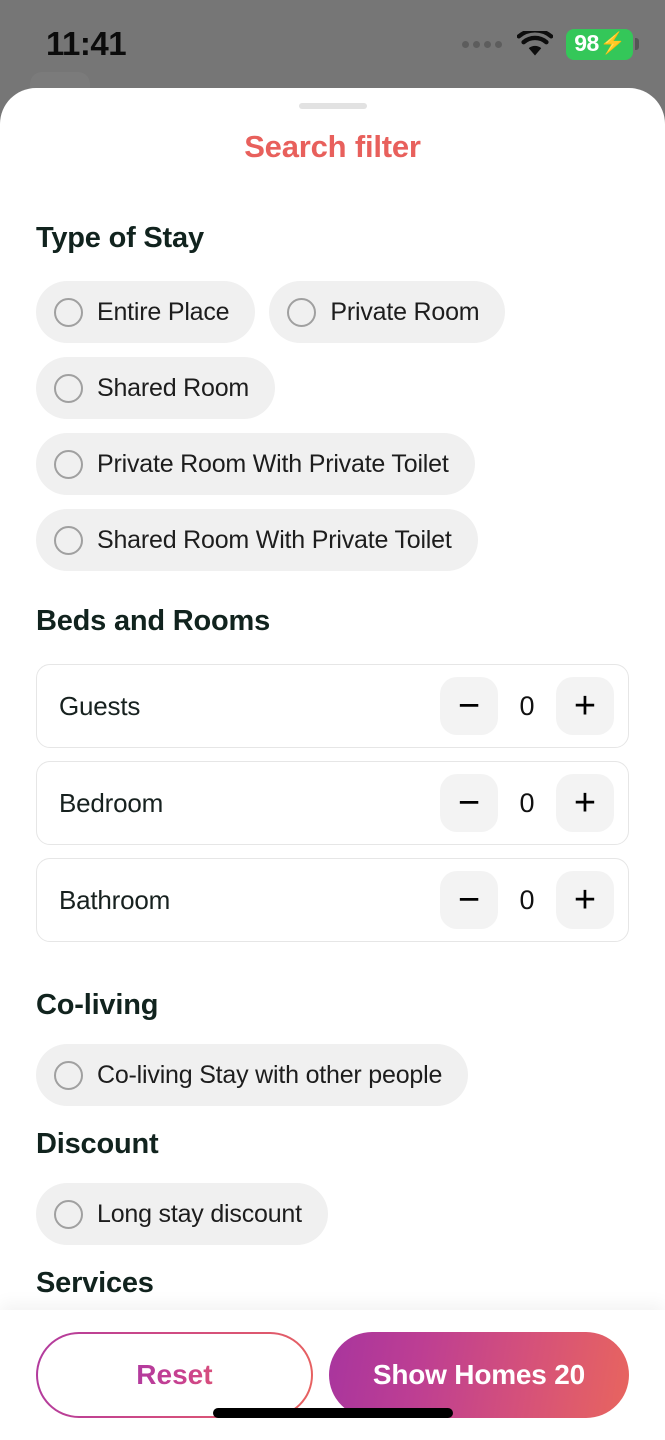 This screenshot has height=1440, width=665. I want to click on increment-bedroom-button: +, so click(585, 803).